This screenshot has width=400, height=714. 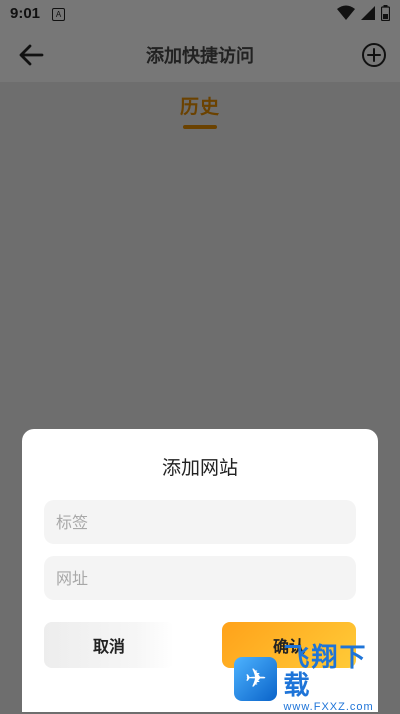 I want to click on notification-app-icon: A, so click(x=58, y=14).